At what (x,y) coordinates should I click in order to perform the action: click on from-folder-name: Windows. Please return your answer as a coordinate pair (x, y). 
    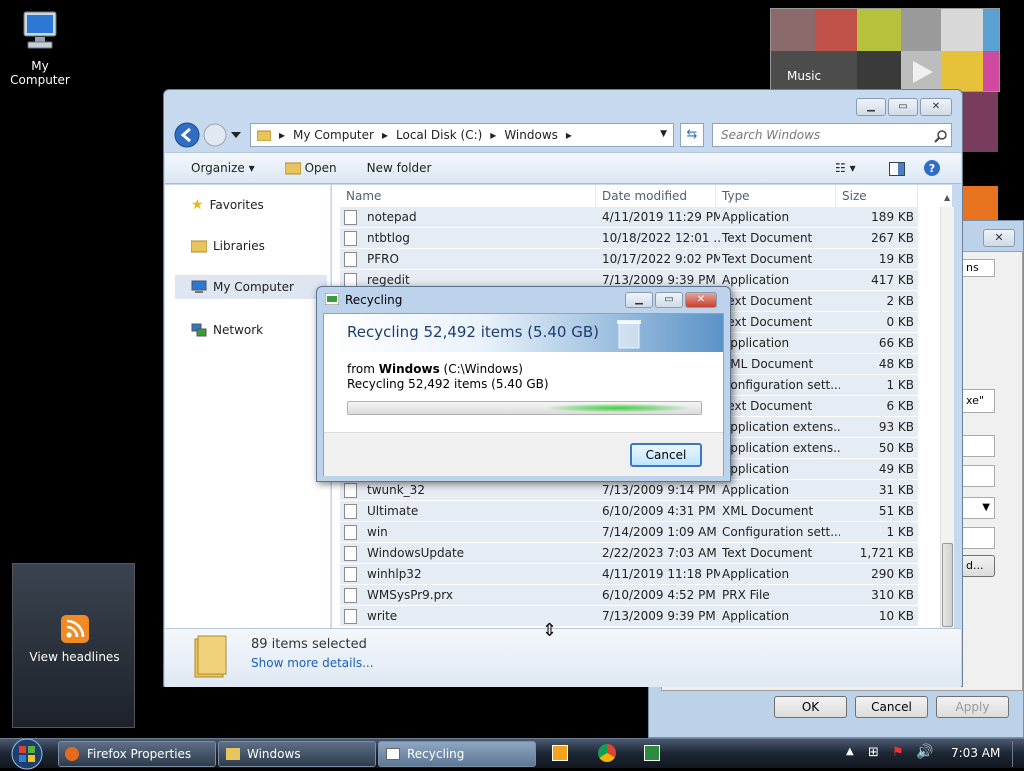
    Looking at the image, I should click on (409, 369).